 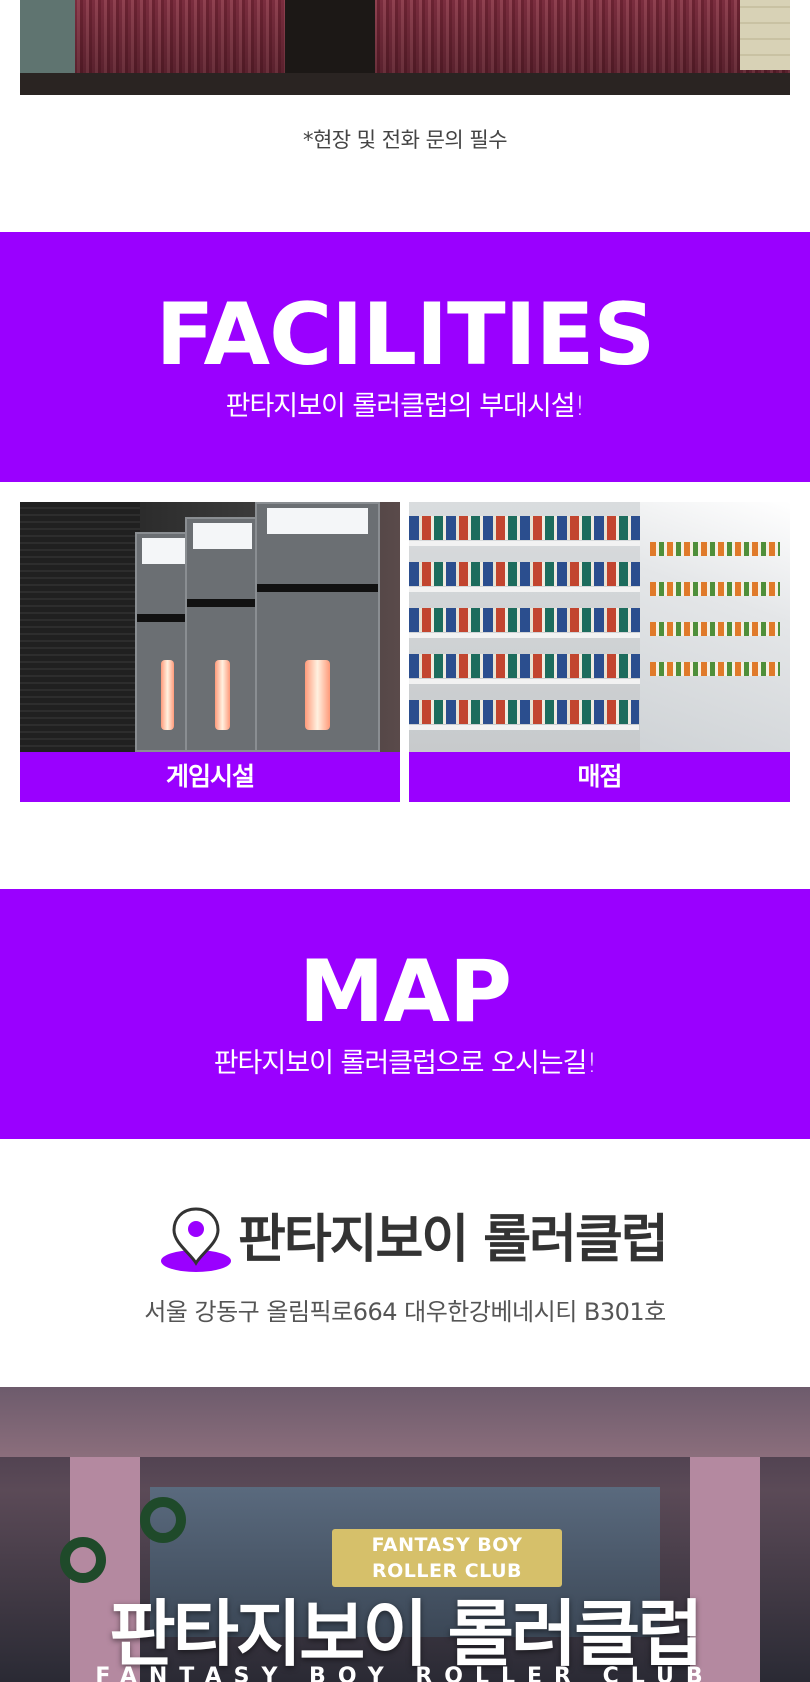 What do you see at coordinates (405, 335) in the screenshot?
I see `facilities-title: FACILITIES` at bounding box center [405, 335].